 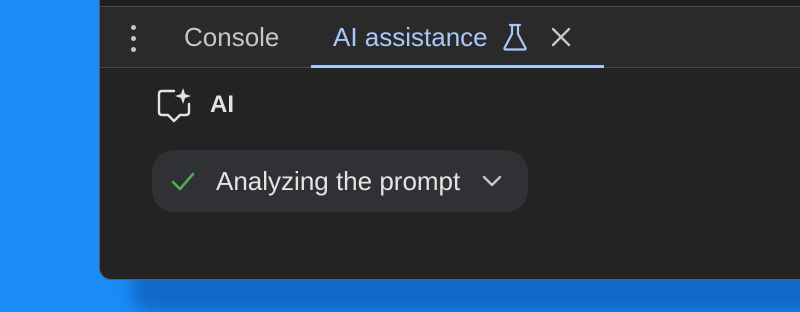 What do you see at coordinates (450, 3) in the screenshot?
I see `window-top-strip` at bounding box center [450, 3].